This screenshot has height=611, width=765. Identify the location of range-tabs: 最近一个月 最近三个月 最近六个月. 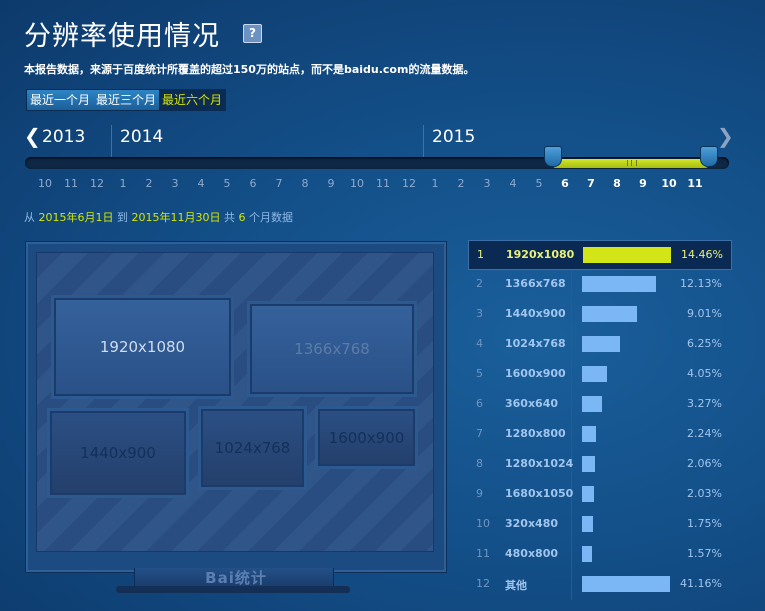
(126, 100).